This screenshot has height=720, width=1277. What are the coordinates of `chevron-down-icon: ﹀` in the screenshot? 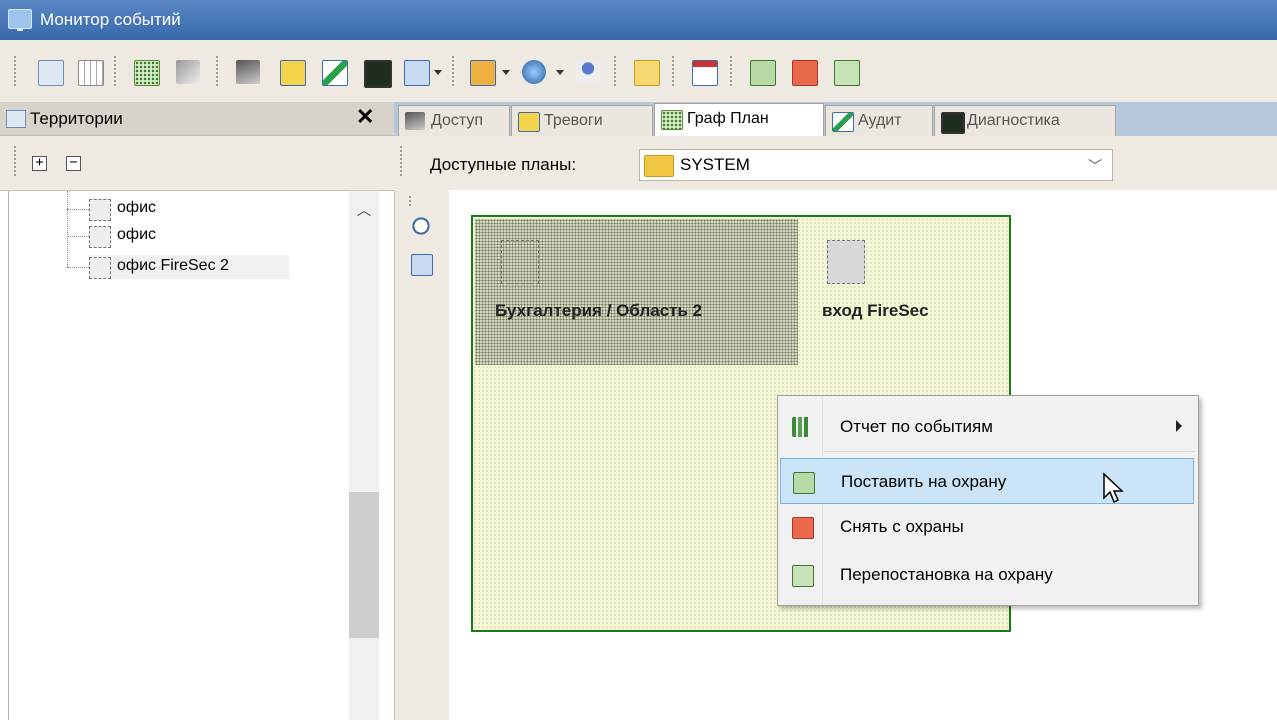 It's located at (1095, 166).